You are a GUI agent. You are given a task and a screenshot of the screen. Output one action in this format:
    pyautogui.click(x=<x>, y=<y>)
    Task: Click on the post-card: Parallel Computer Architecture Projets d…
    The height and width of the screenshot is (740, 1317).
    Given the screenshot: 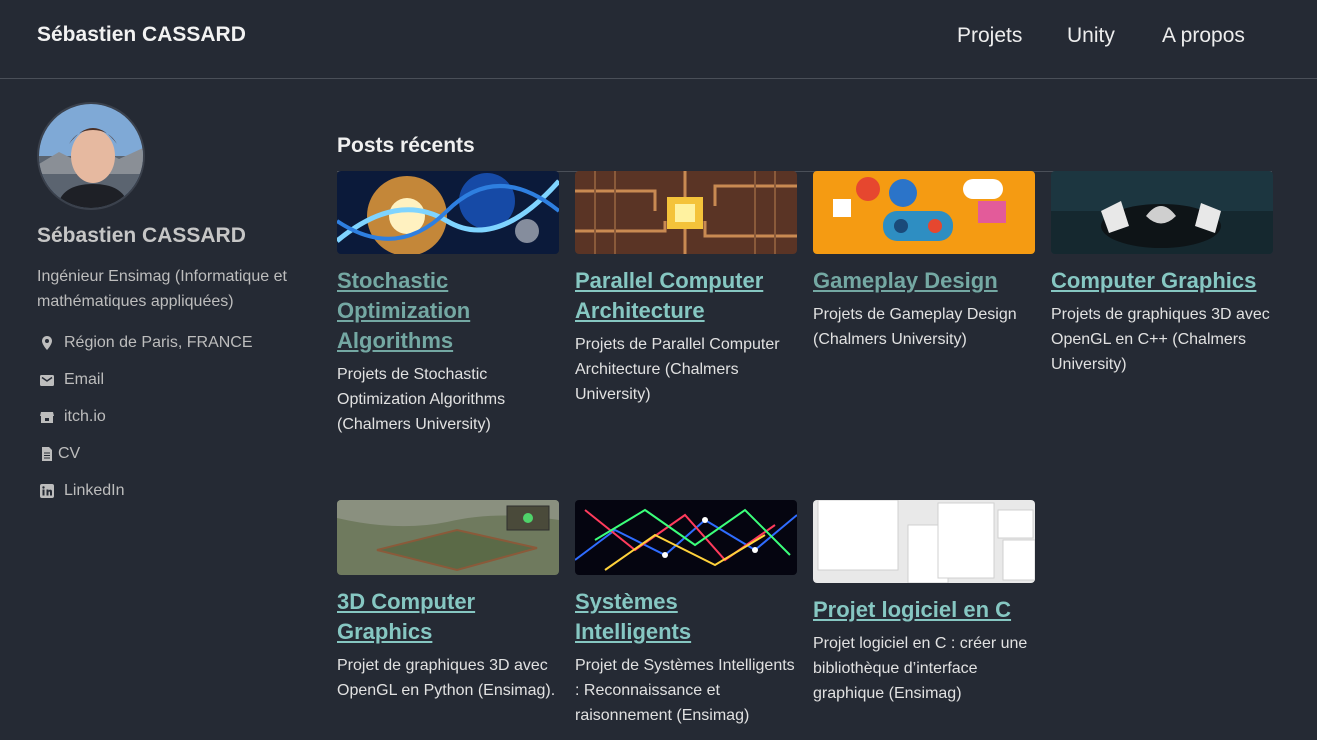 What is the action you would take?
    pyautogui.click(x=686, y=289)
    